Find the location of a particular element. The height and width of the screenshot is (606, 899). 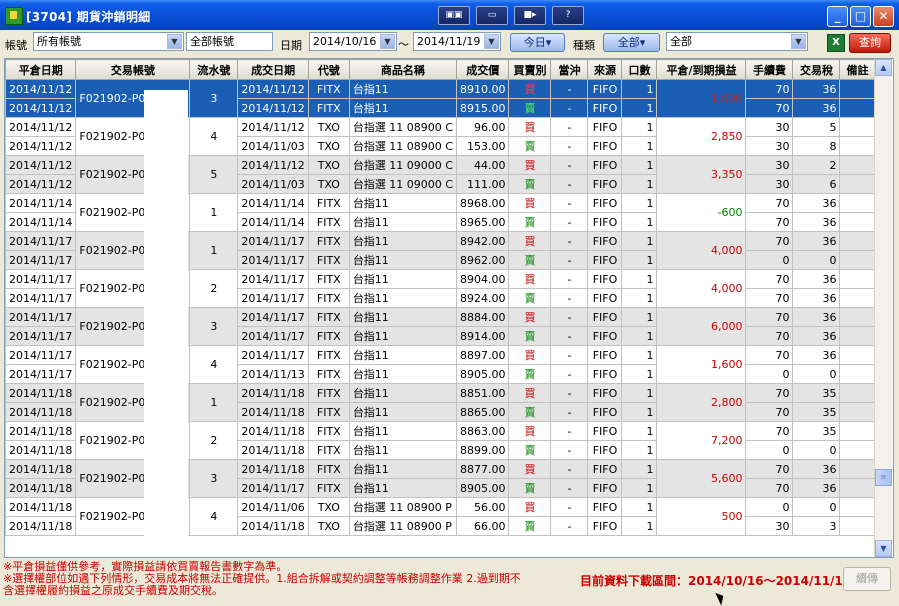

price-cell: 8877.00 is located at coordinates (482, 469).